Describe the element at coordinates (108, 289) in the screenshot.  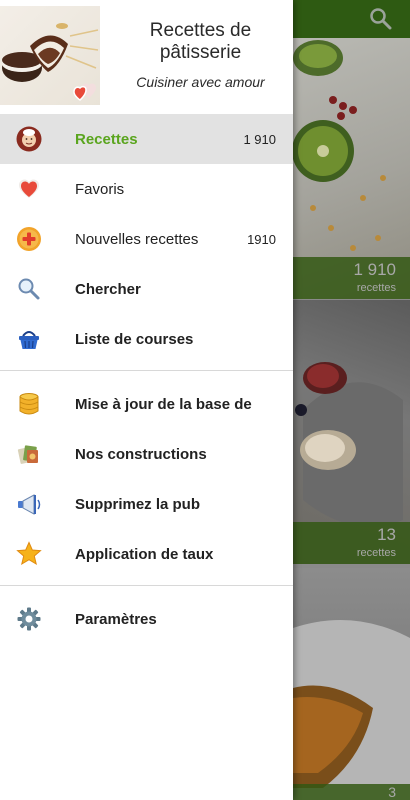
I see `menu-item-label: Chercher` at that location.